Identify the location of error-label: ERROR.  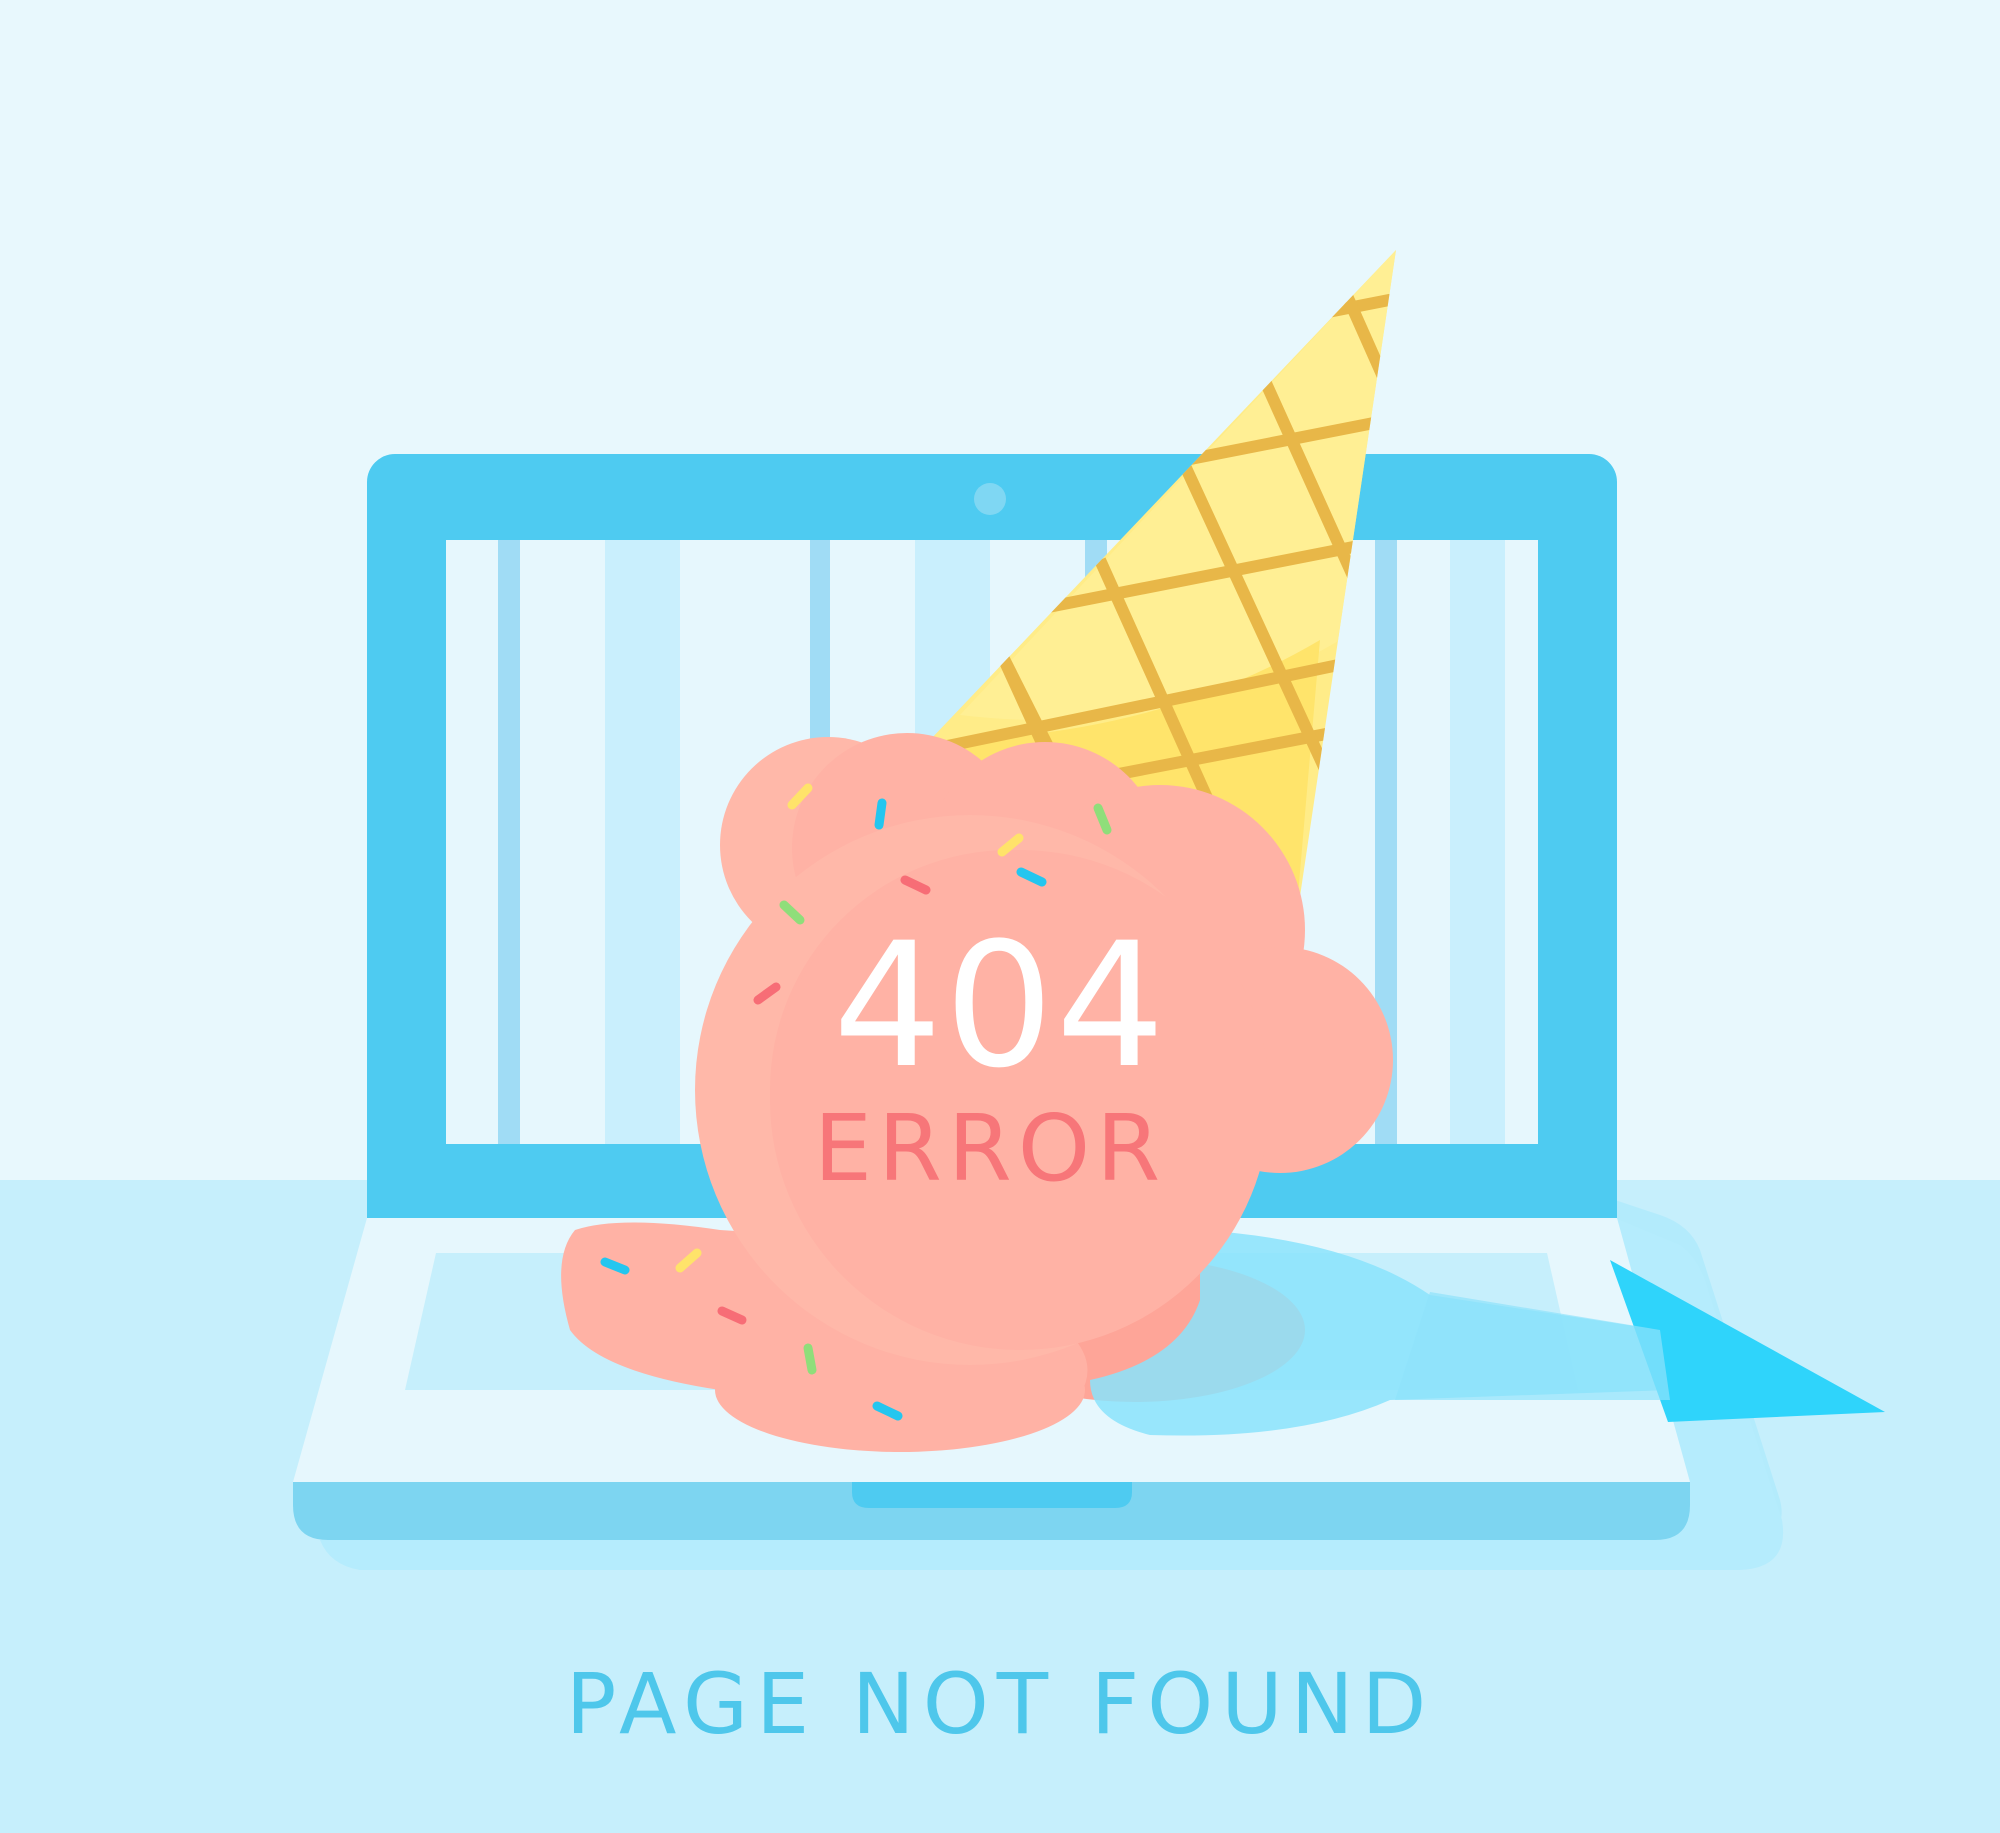
(990, 1148).